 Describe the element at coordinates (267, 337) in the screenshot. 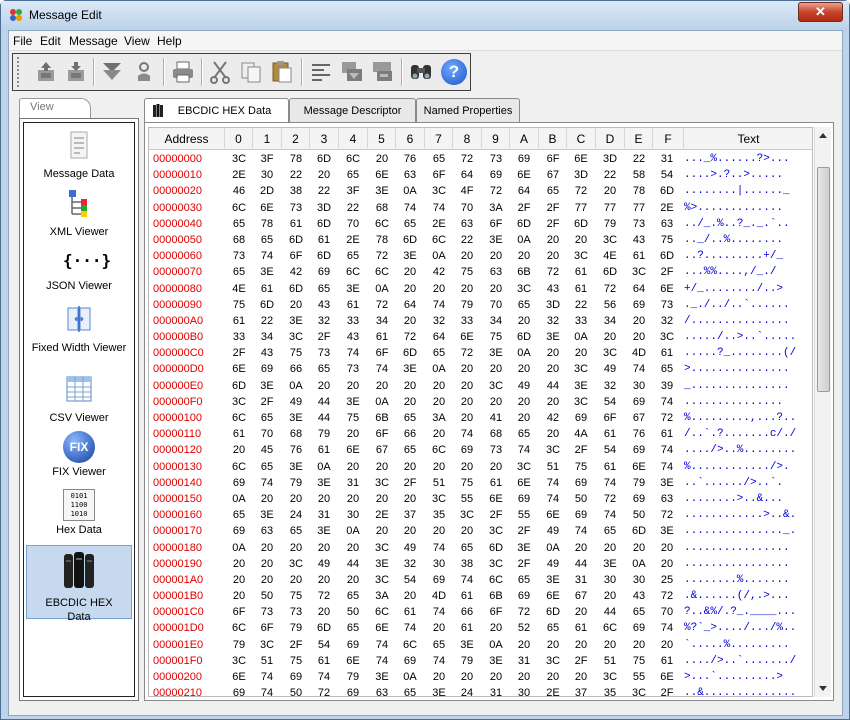

I see `hex-byte-cell: 34` at that location.